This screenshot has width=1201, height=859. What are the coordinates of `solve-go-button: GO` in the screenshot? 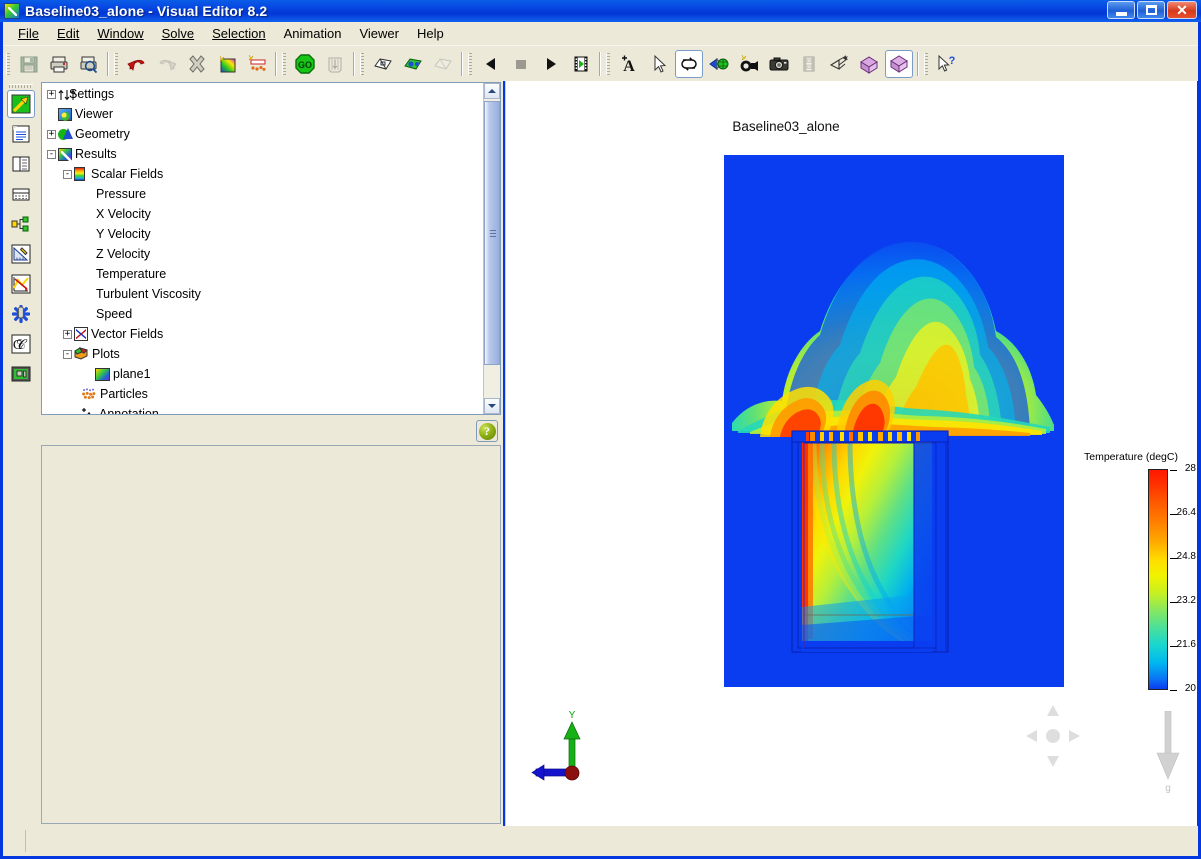 It's located at (305, 64).